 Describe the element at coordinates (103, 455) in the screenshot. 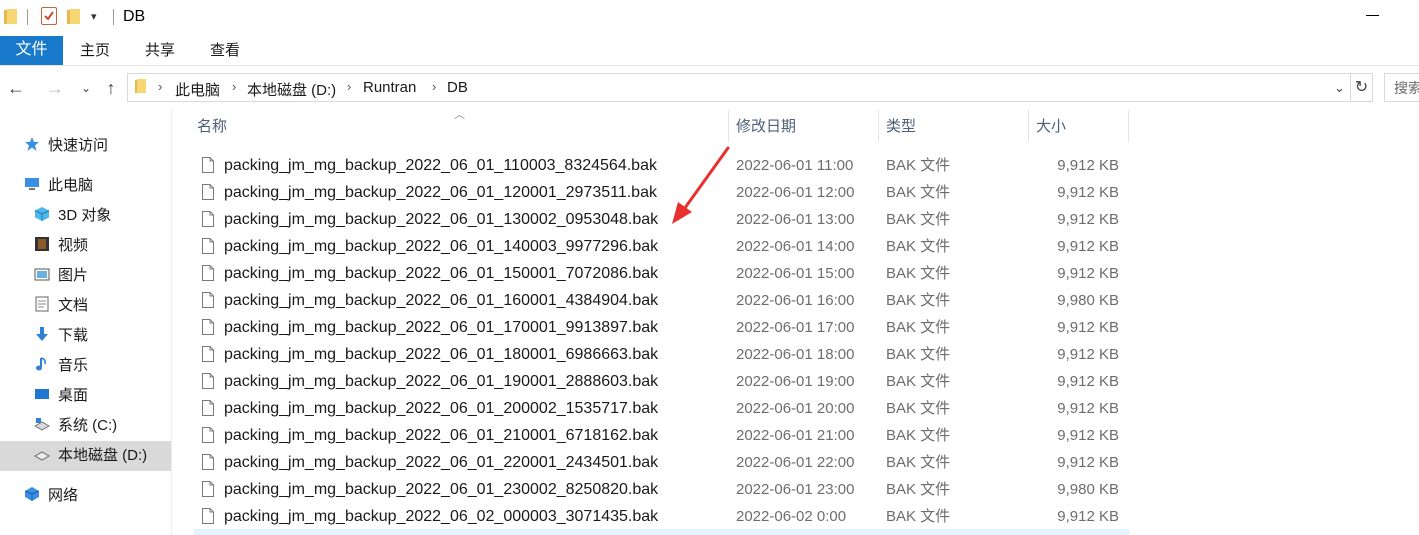

I see `sidebar-item-label: 本地磁盘 (D:)` at that location.